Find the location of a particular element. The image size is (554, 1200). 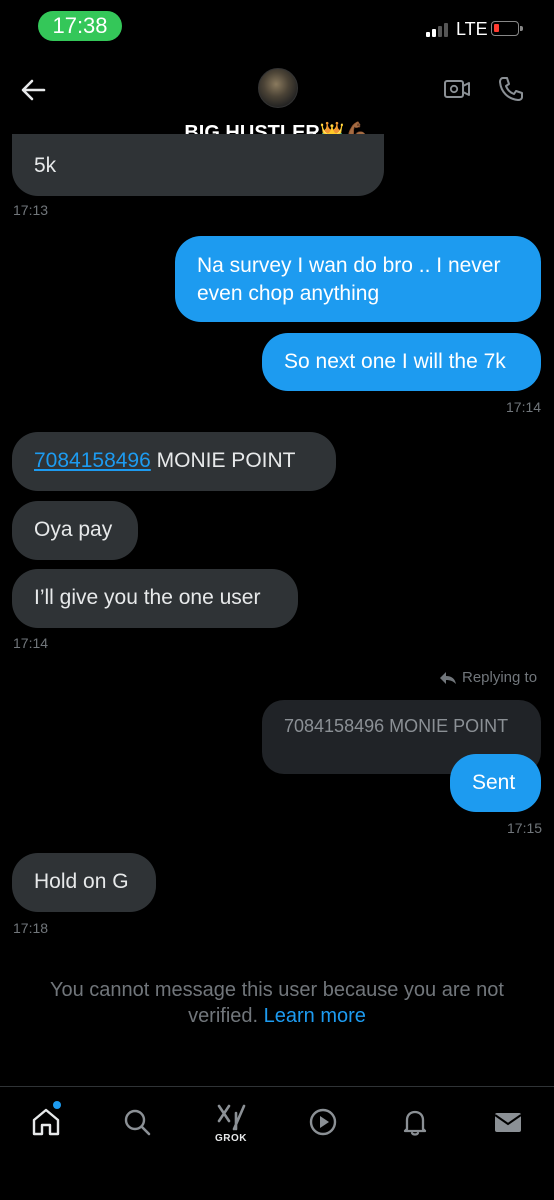

message-bubble: Sent is located at coordinates (495, 783).